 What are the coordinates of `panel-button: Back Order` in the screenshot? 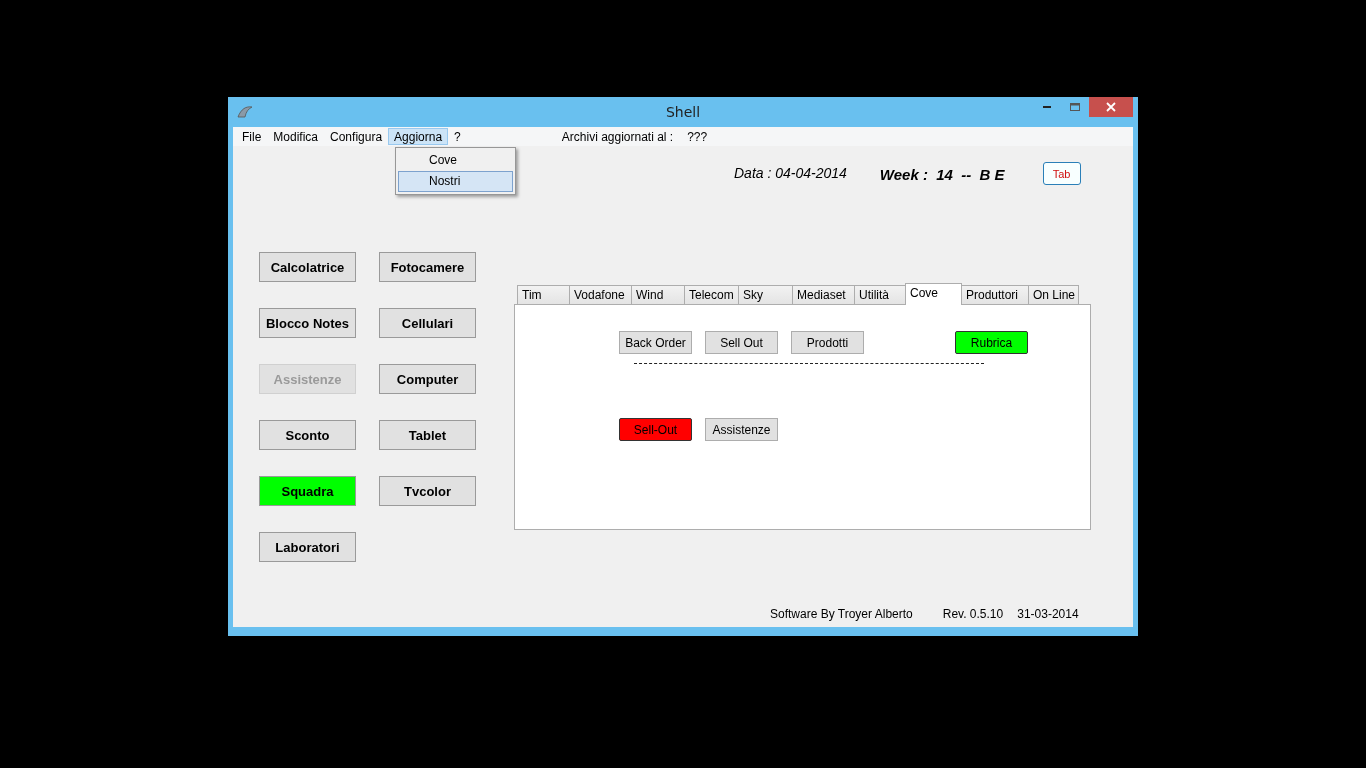 It's located at (655, 342).